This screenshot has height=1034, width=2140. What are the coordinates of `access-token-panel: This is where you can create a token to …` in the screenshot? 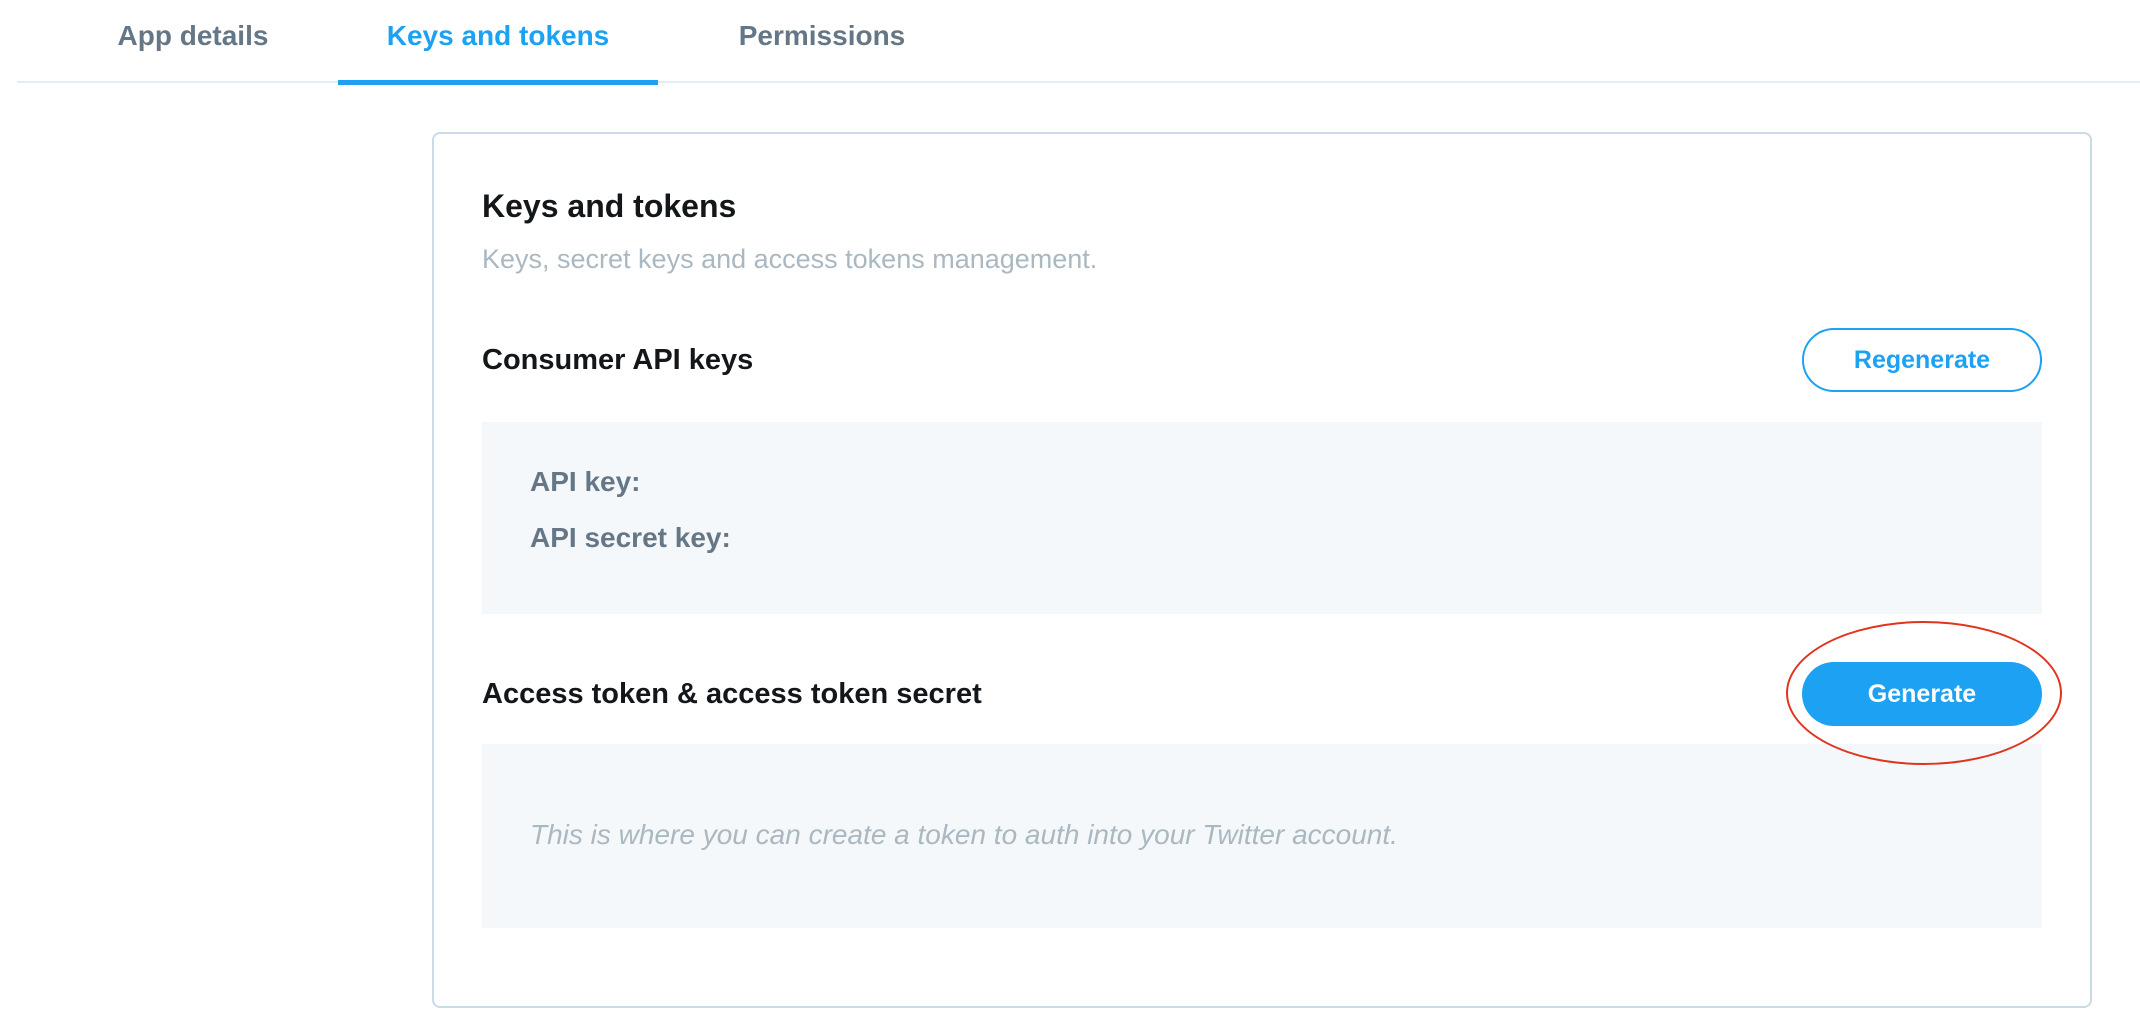 It's located at (1262, 836).